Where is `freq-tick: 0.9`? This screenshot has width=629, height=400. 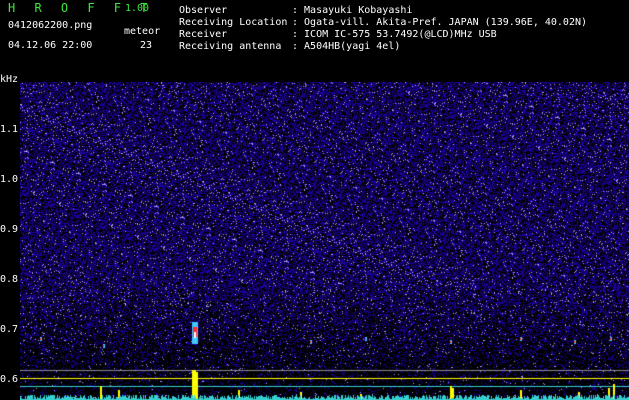 freq-tick: 0.9 is located at coordinates (9, 229).